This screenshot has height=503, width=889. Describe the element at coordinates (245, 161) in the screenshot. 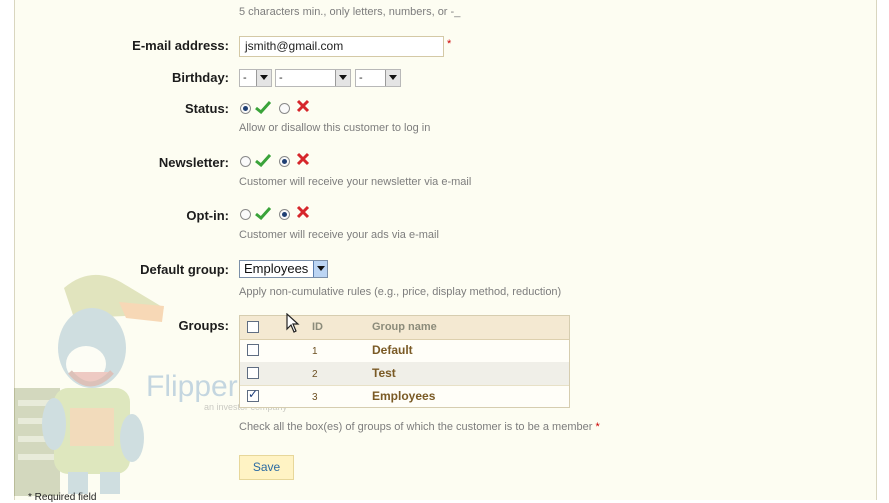

I see `newsletter-enabled-radio` at that location.